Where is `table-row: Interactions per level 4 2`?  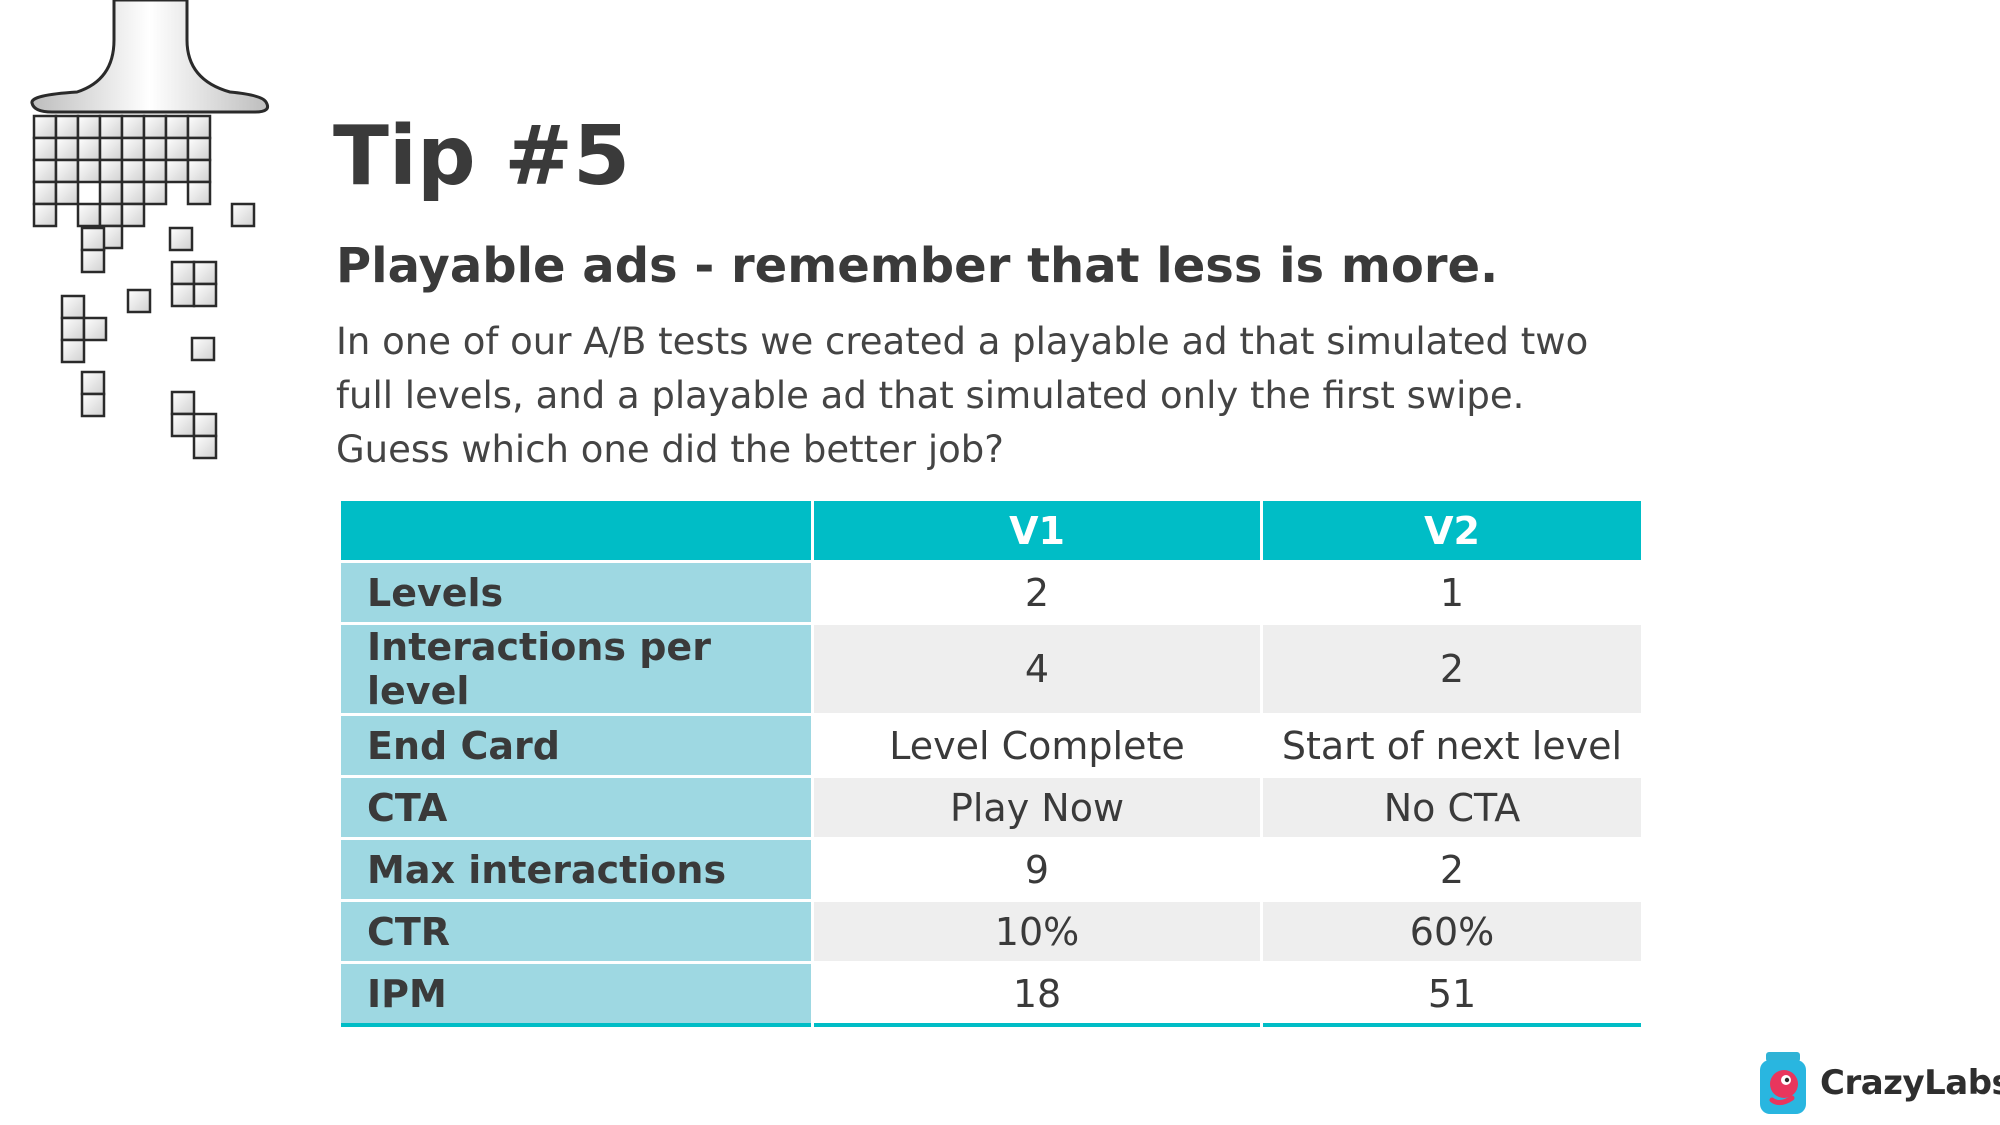 table-row: Interactions per level 4 2 is located at coordinates (991, 669).